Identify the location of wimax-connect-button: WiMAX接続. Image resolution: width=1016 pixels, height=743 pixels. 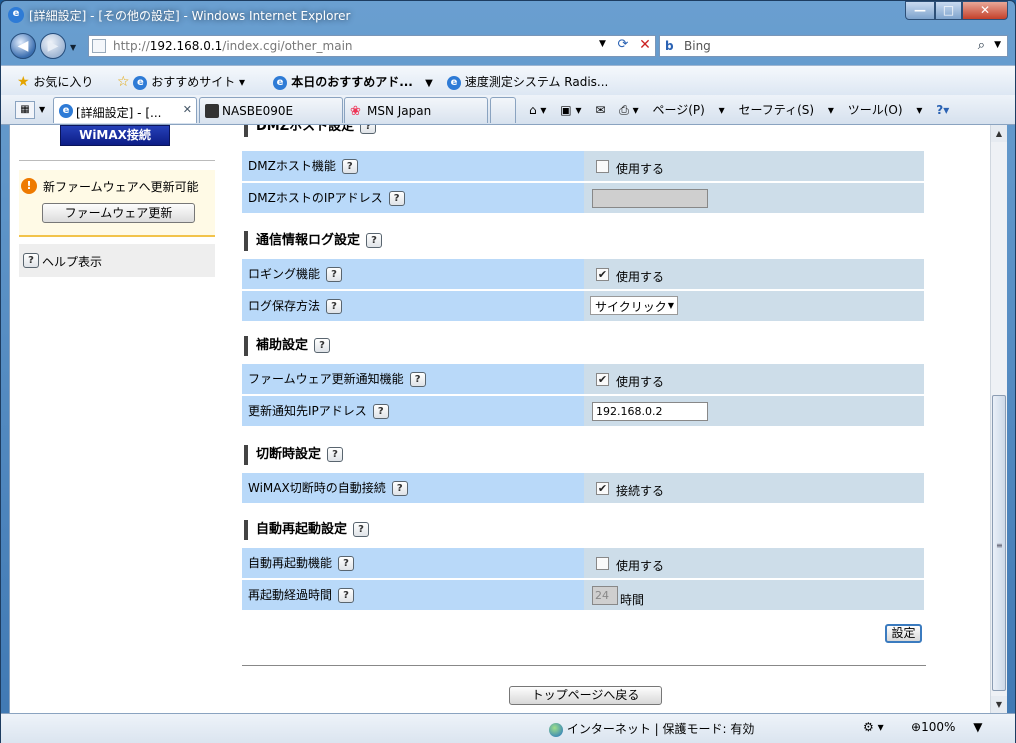
(115, 135).